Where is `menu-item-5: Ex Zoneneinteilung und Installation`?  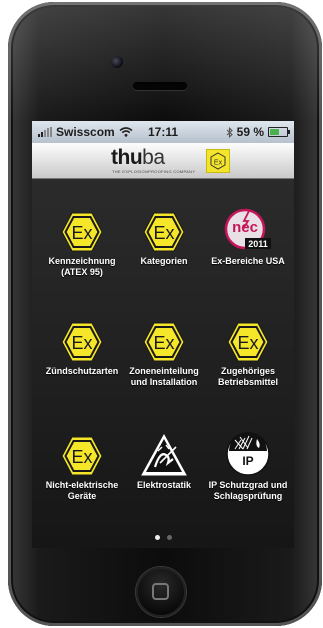 menu-item-5: Ex Zoneneinteilung und Installation is located at coordinates (164, 352).